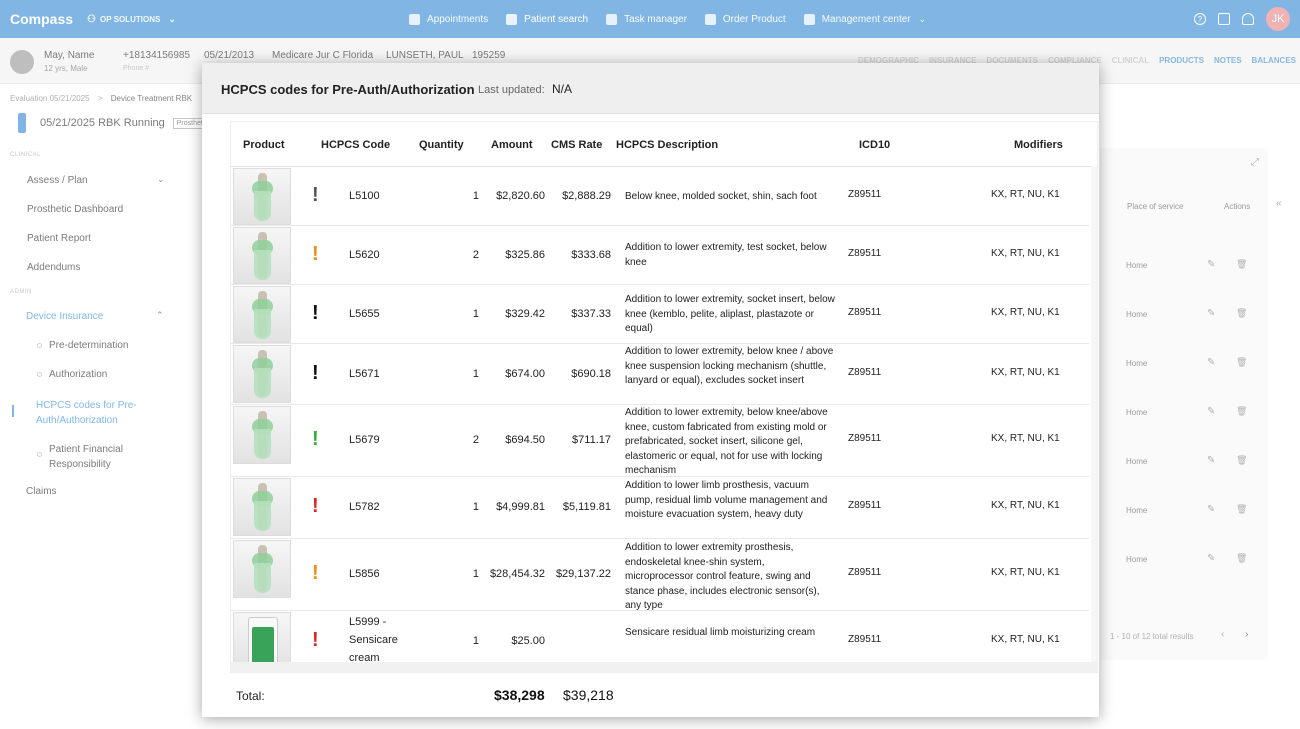 The image size is (1300, 729). Describe the element at coordinates (519, 695) in the screenshot. I see `total-amount: $38,298` at that location.